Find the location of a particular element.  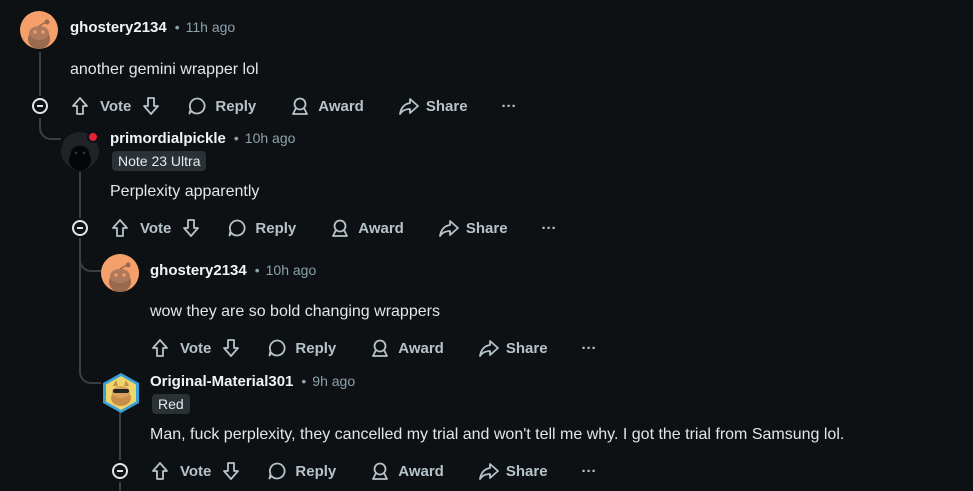

user-flair: Red is located at coordinates (171, 404).